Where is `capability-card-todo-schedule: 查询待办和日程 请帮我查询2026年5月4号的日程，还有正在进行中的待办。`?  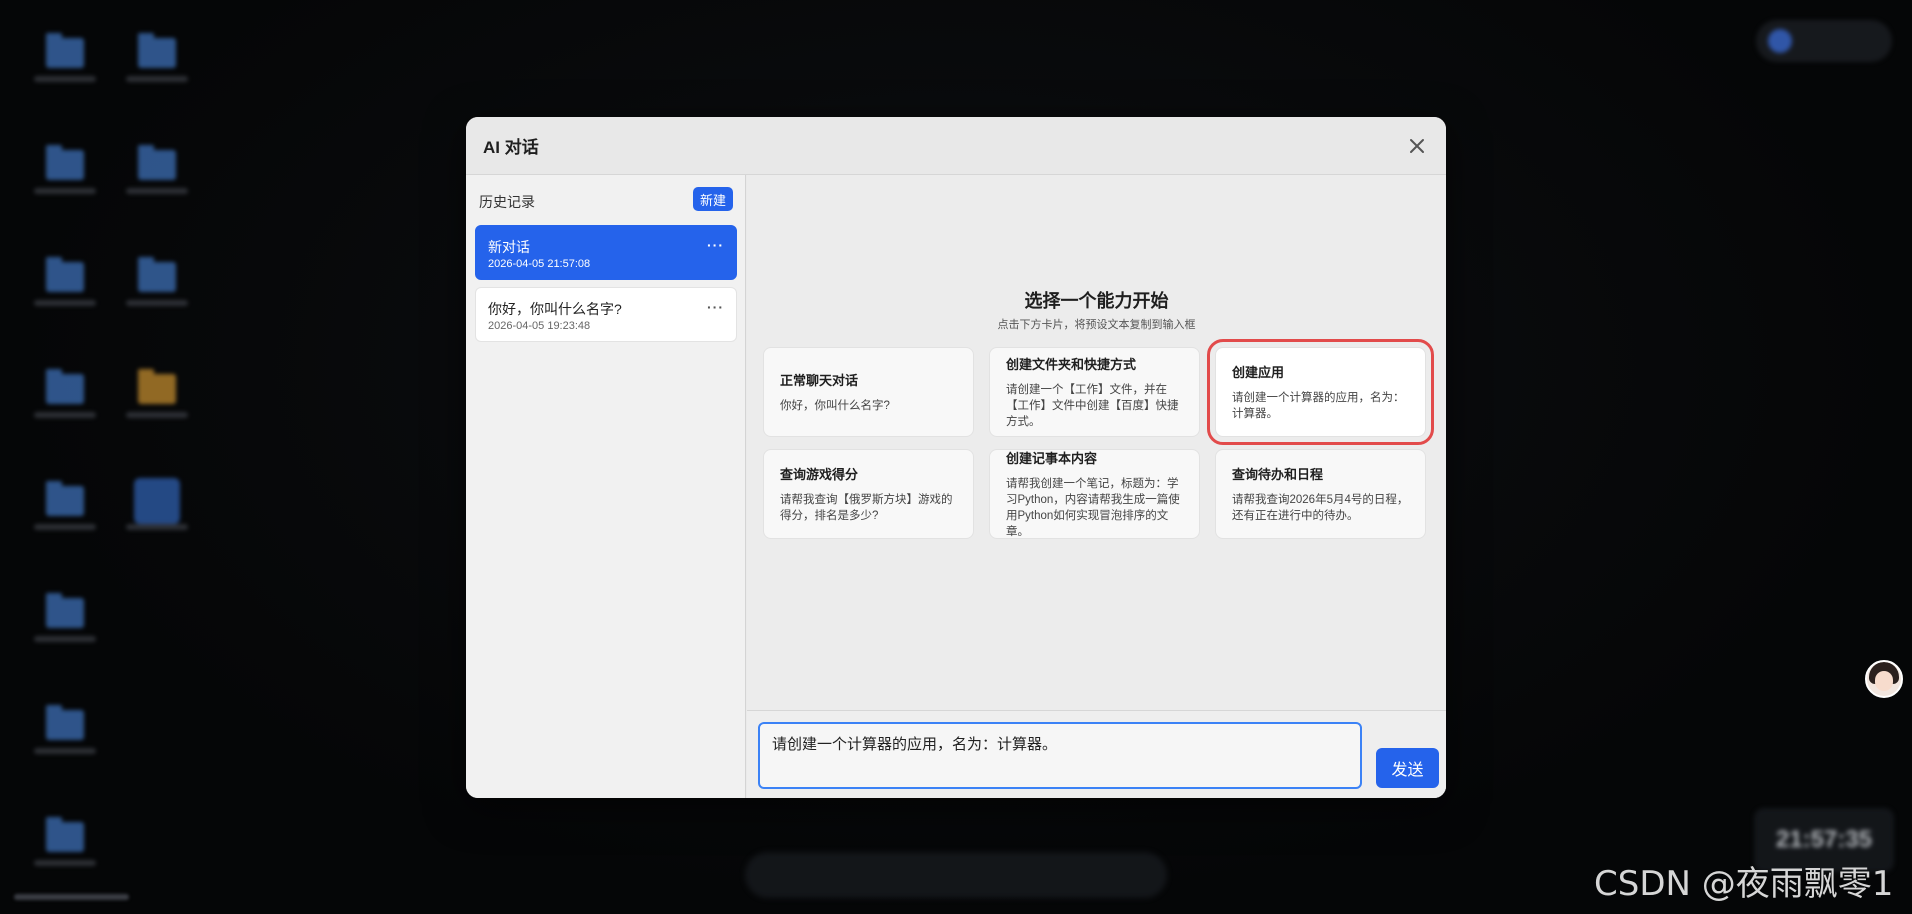 capability-card-todo-schedule: 查询待办和日程 请帮我查询2026年5月4号的日程，还有正在进行中的待办。 is located at coordinates (1320, 494).